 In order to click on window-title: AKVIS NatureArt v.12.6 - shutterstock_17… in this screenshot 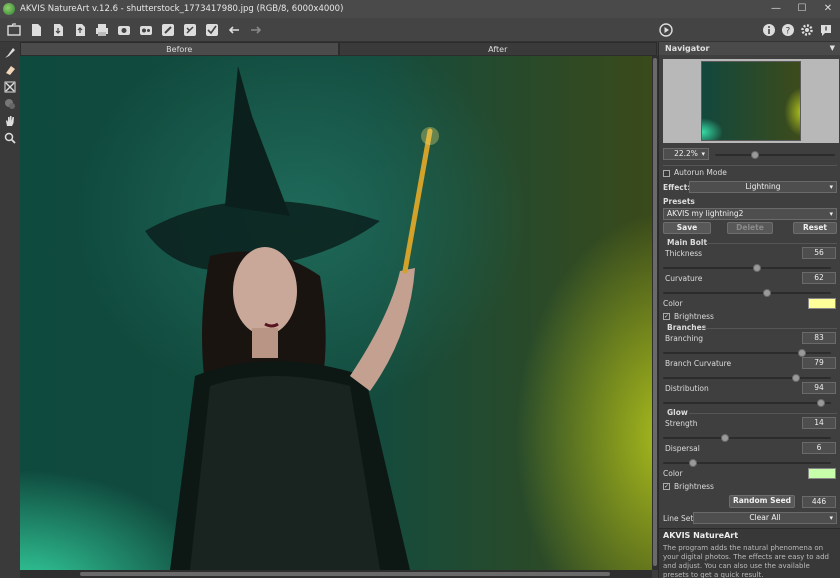, I will do `click(182, 9)`.